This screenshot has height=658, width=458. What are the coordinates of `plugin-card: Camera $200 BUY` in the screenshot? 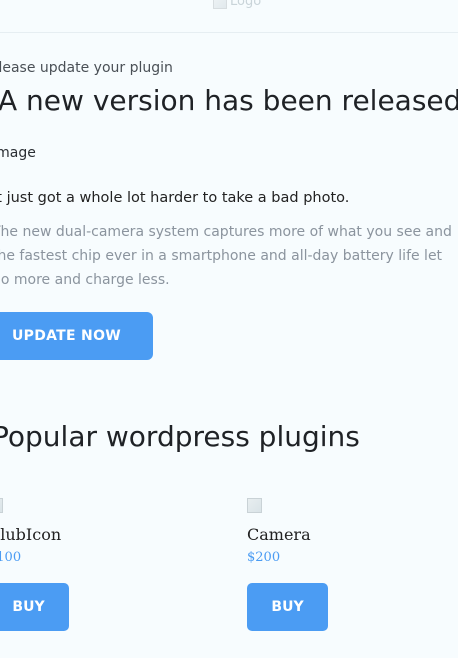 It's located at (287, 564).